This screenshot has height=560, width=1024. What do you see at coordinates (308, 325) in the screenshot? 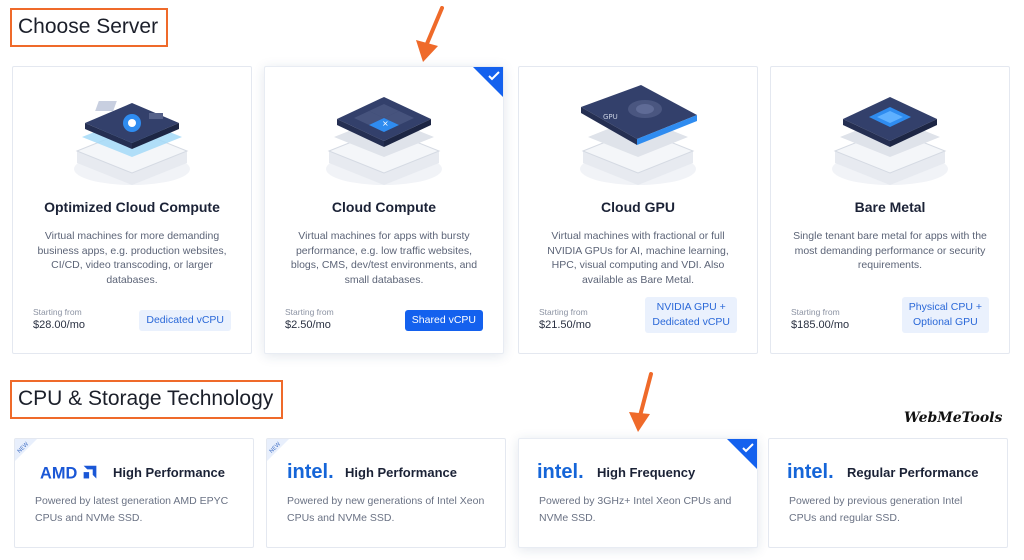
I see `price-value: $2.50/mo` at bounding box center [308, 325].